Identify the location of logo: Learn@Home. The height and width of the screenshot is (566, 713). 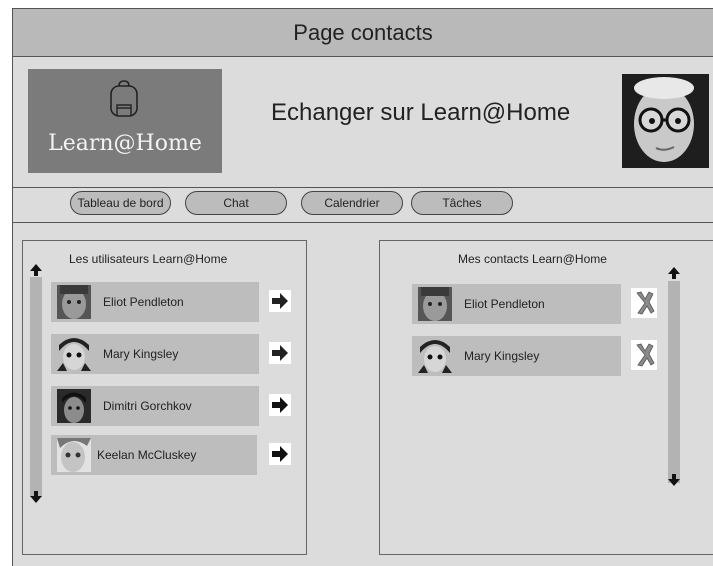
(125, 121).